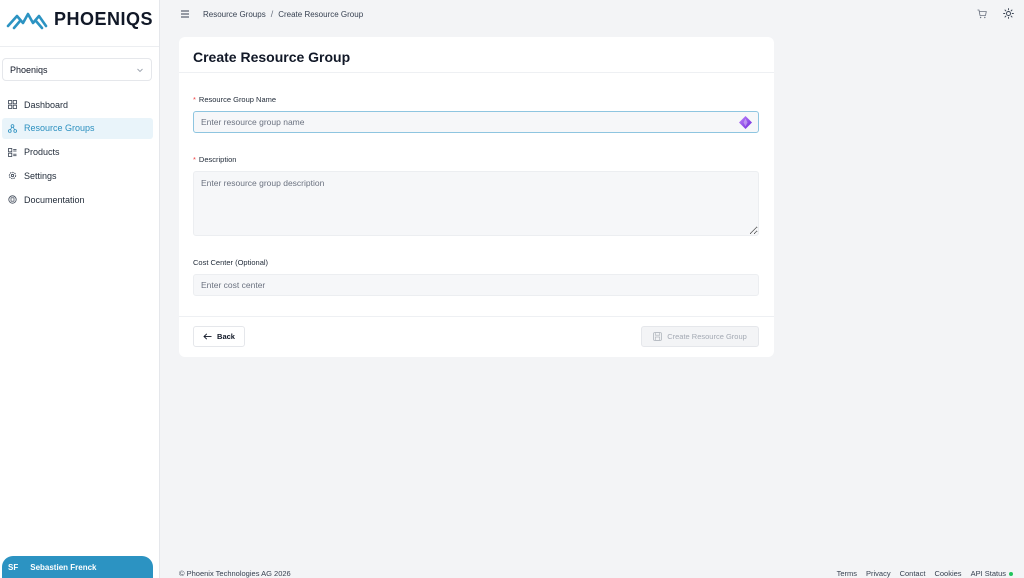 The image size is (1024, 578). What do you see at coordinates (217, 159) in the screenshot?
I see `description-label-text: Description` at bounding box center [217, 159].